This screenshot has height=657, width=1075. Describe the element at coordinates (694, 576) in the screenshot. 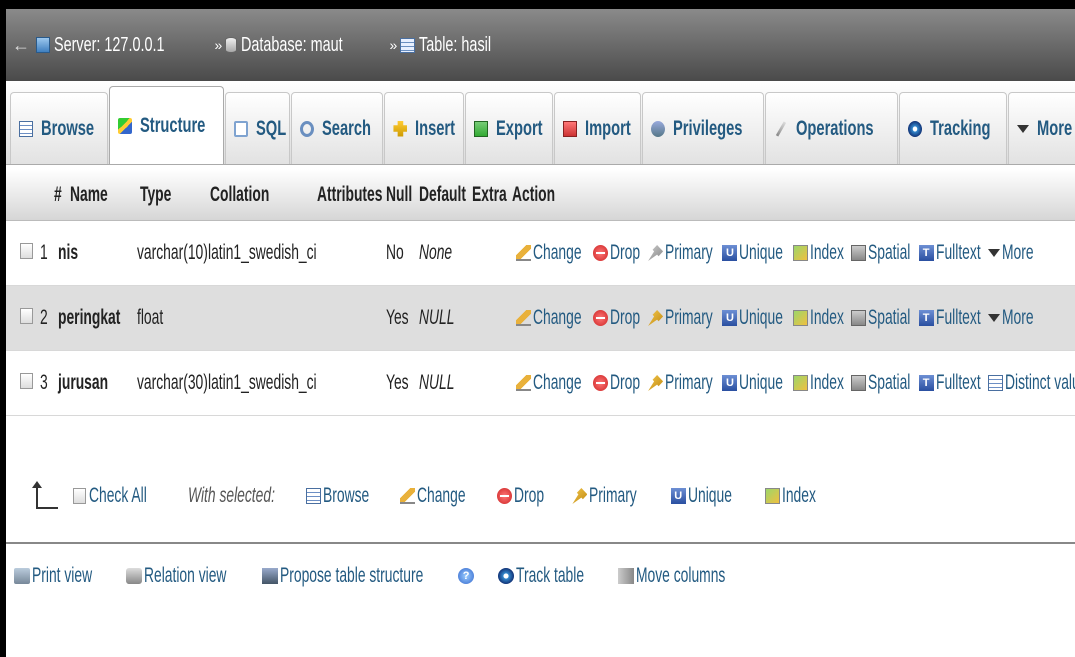

I see `move-columns-link: Move columns` at that location.